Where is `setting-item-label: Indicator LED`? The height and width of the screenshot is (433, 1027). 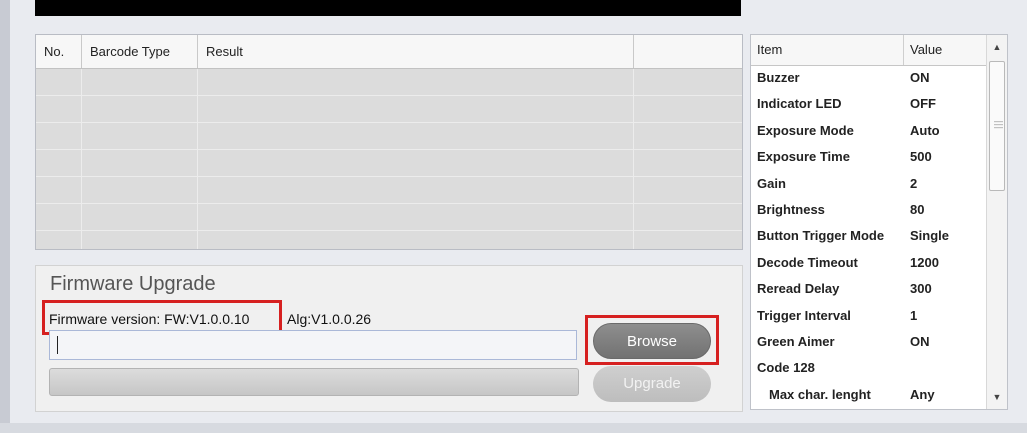
setting-item-label: Indicator LED is located at coordinates (799, 104).